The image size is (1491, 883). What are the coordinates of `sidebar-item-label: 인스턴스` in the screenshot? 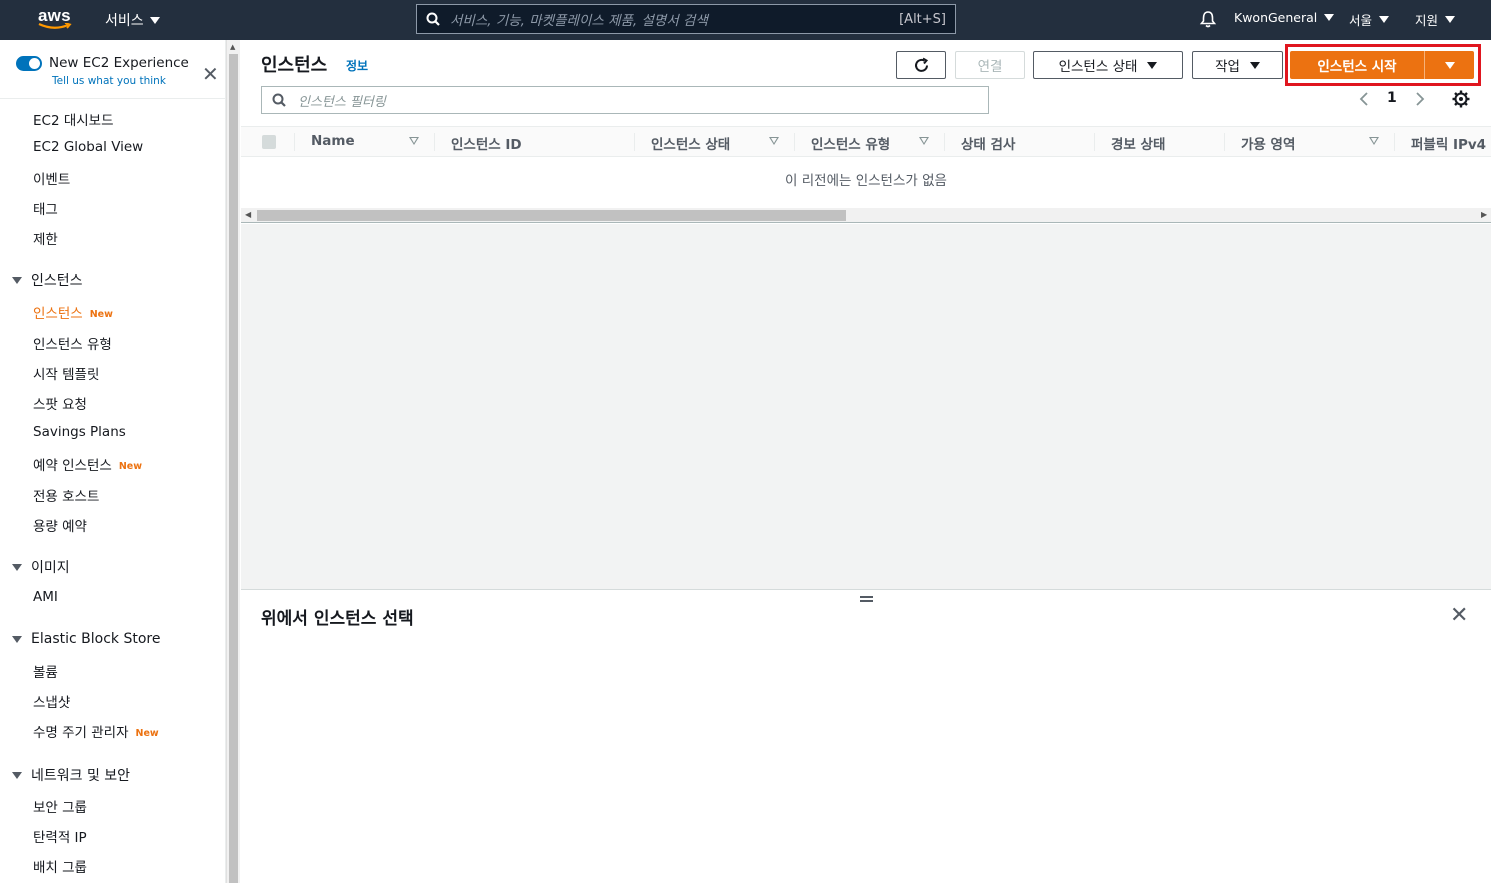 It's located at (58, 314).